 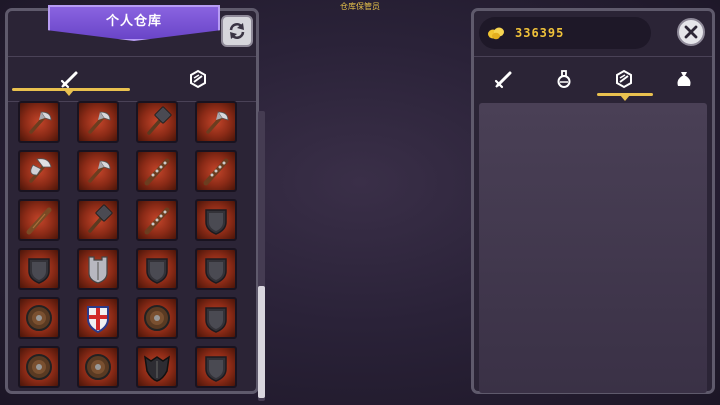 What do you see at coordinates (261, 342) in the screenshot?
I see `scroll-thumb` at bounding box center [261, 342].